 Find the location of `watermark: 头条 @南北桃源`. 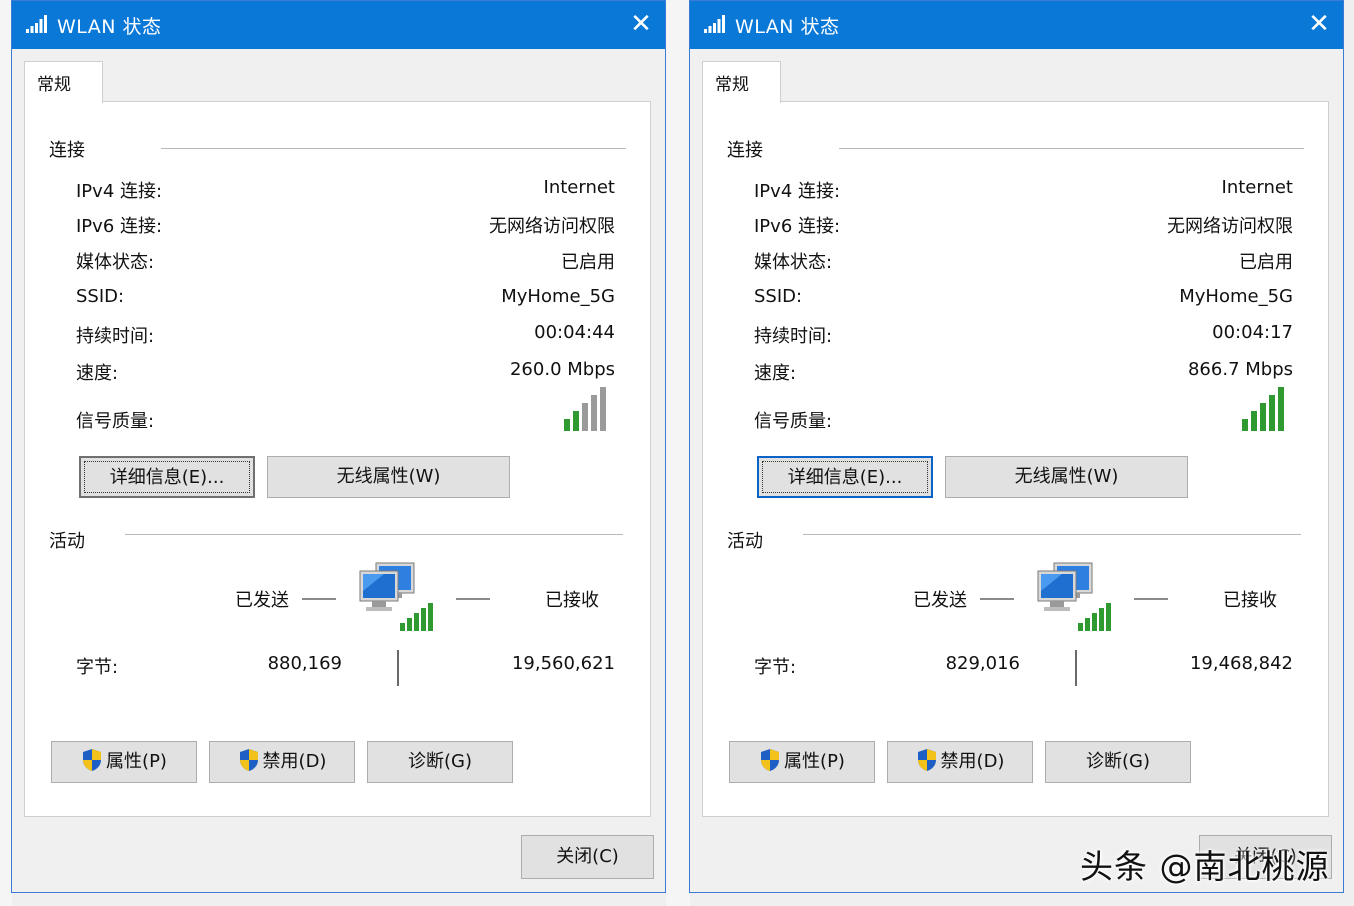

watermark: 头条 @南北桃源 is located at coordinates (1205, 866).